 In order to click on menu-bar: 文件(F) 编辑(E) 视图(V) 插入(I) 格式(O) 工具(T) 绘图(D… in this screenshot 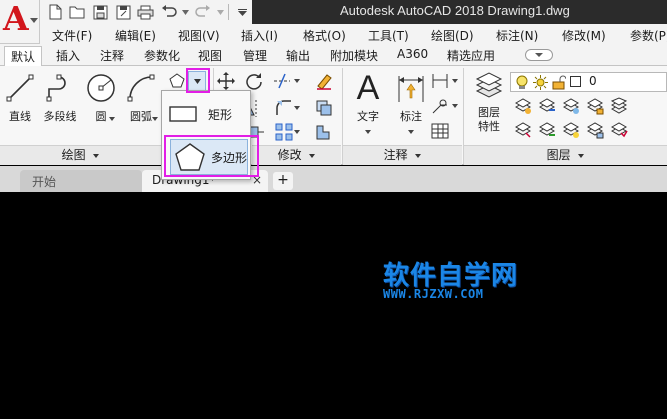, I will do `click(353, 35)`.